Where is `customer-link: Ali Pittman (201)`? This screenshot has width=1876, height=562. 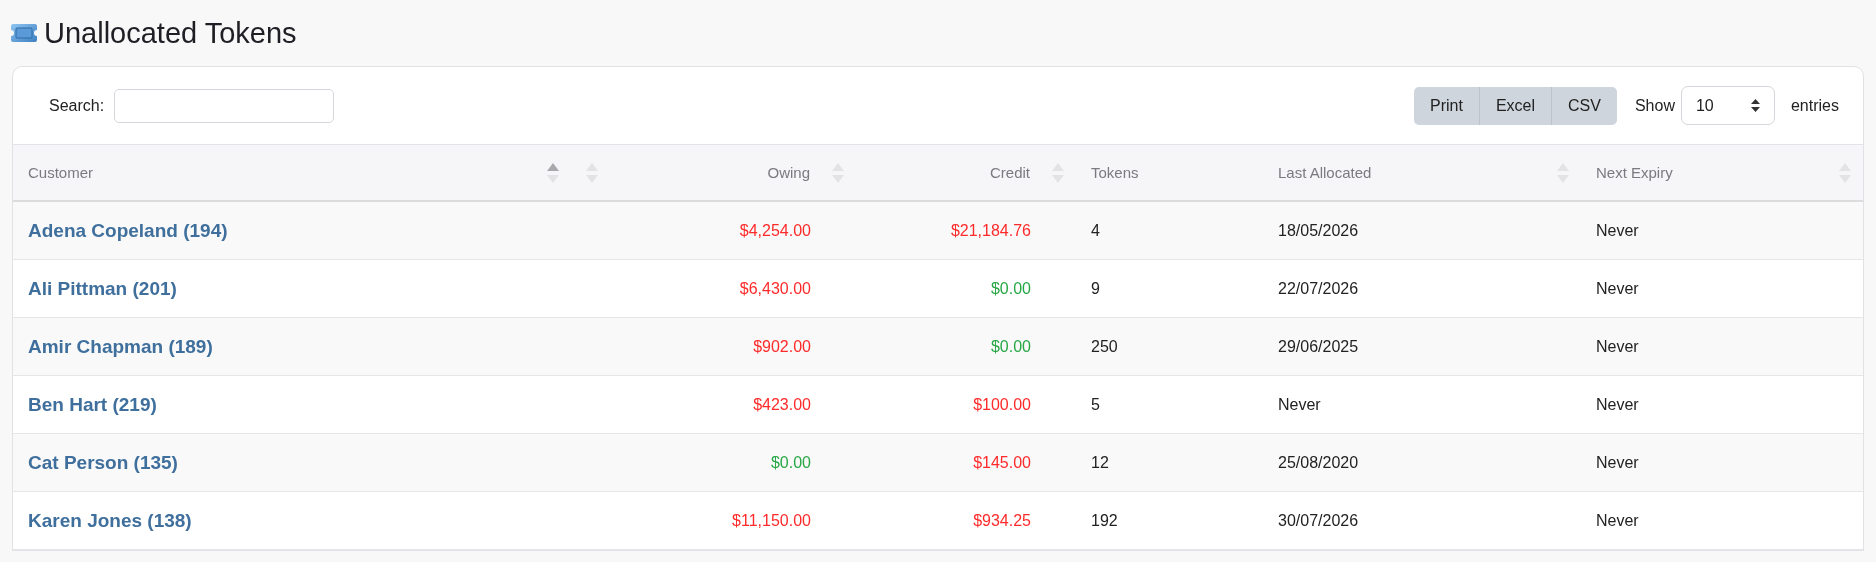
customer-link: Ali Pittman (201) is located at coordinates (102, 288).